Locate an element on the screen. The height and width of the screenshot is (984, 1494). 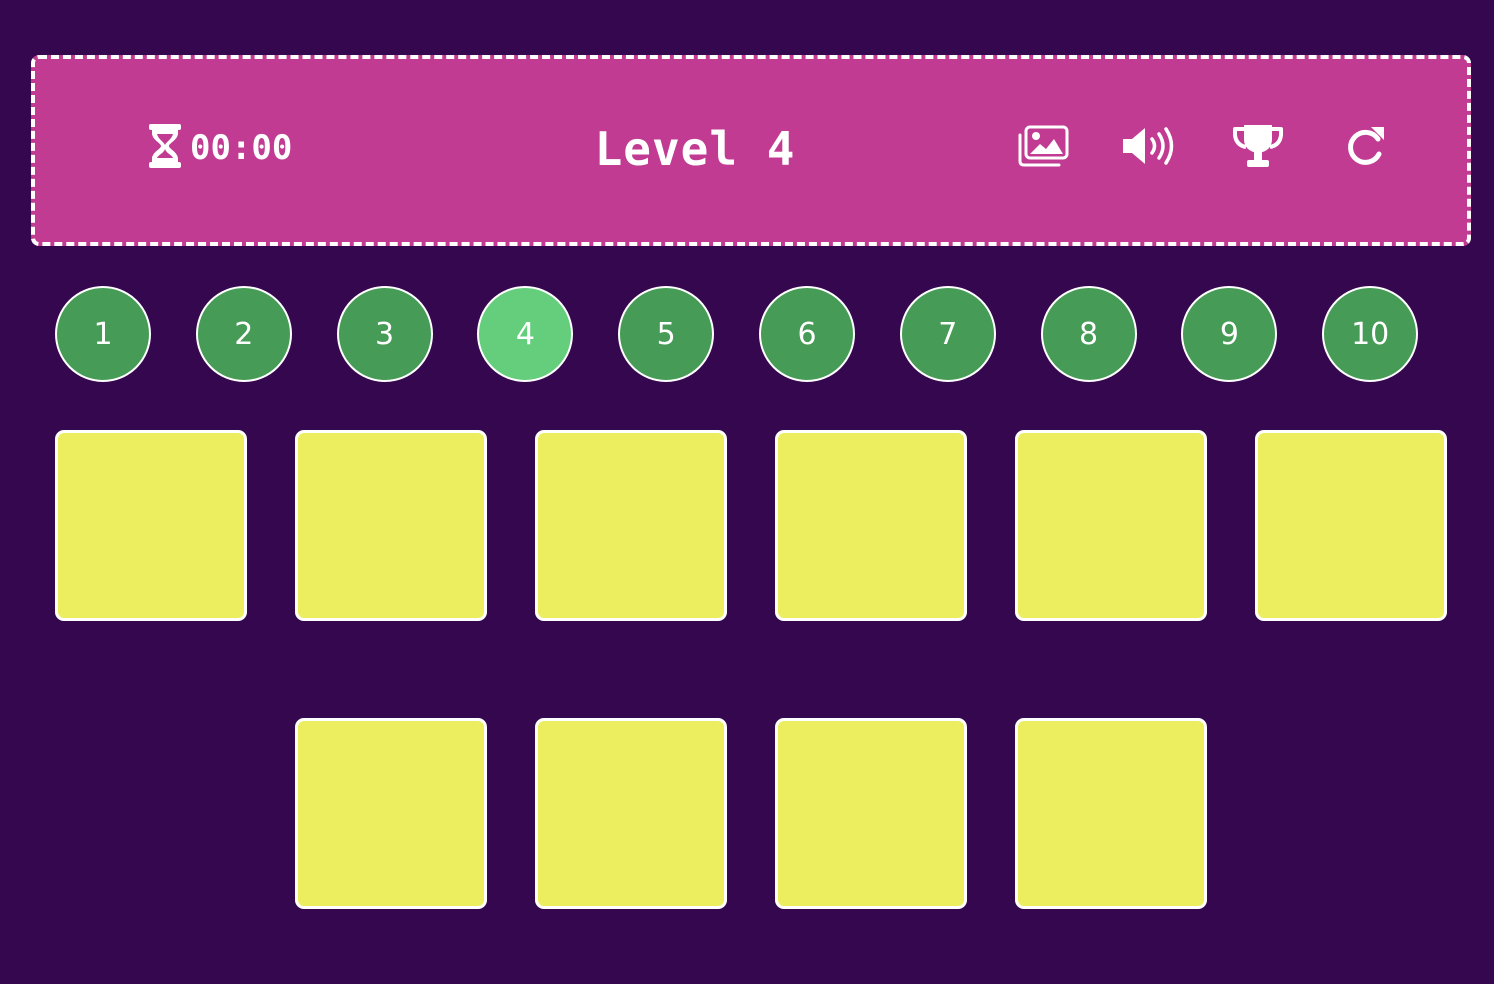
sound-button is located at coordinates (1150, 148).